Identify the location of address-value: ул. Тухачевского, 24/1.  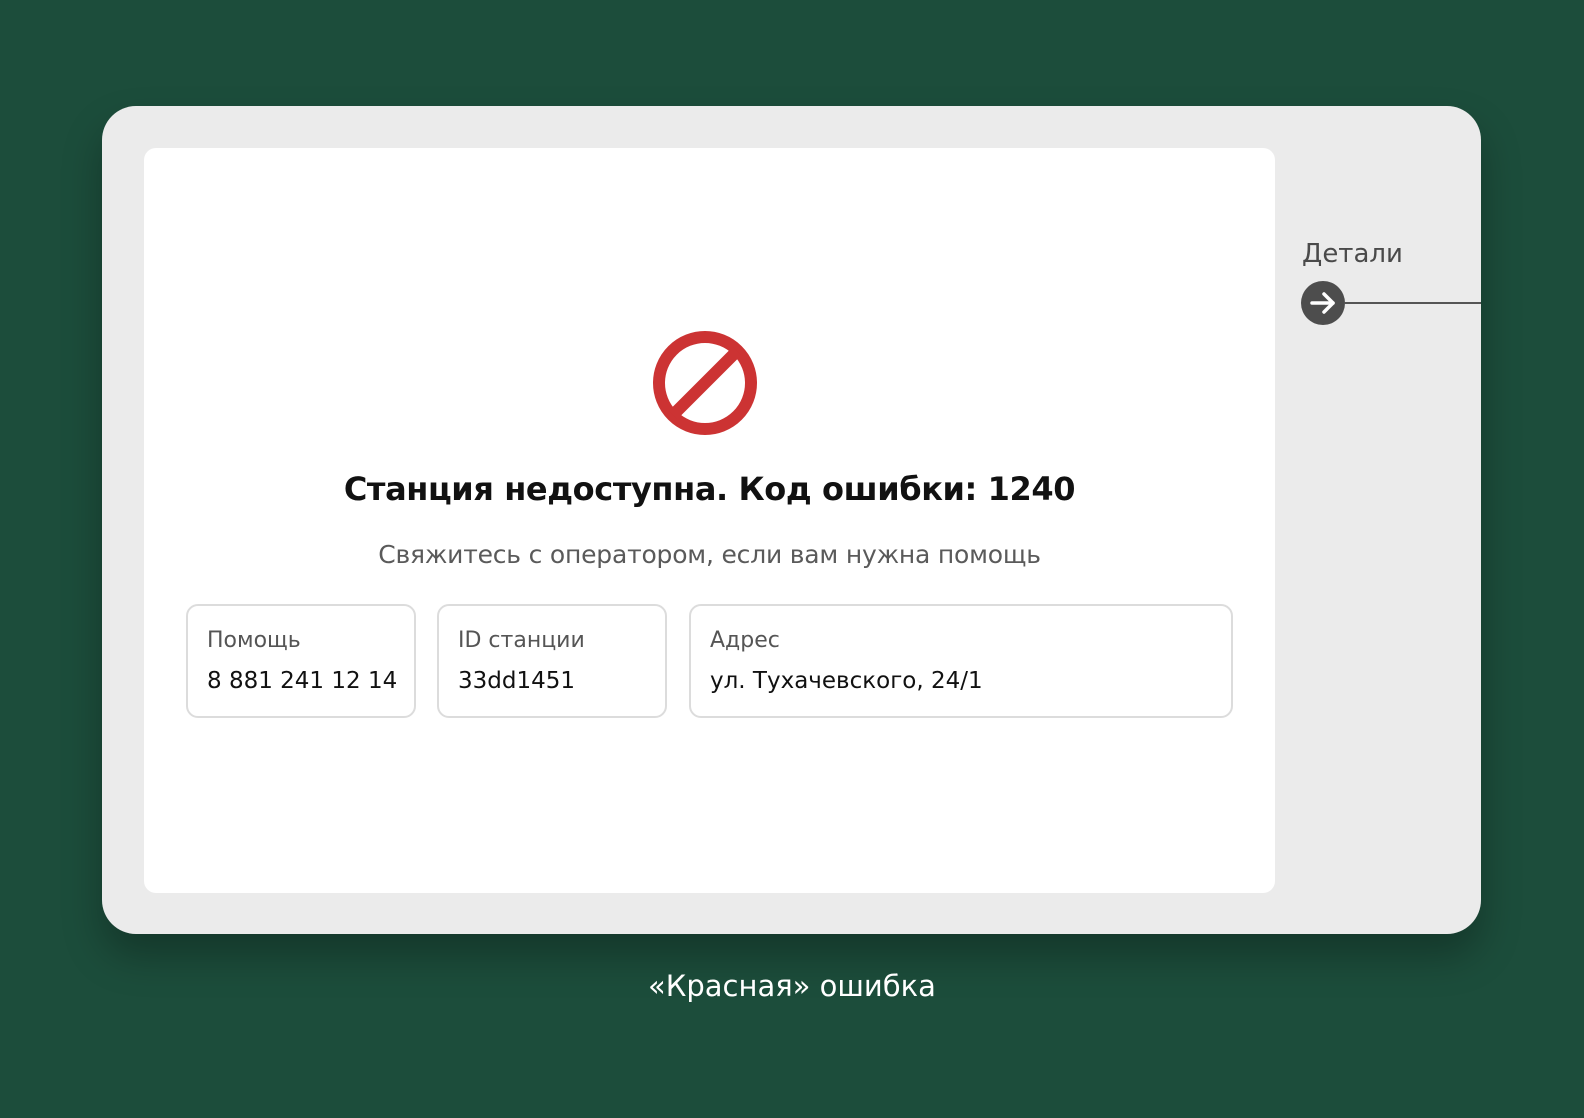
(846, 681).